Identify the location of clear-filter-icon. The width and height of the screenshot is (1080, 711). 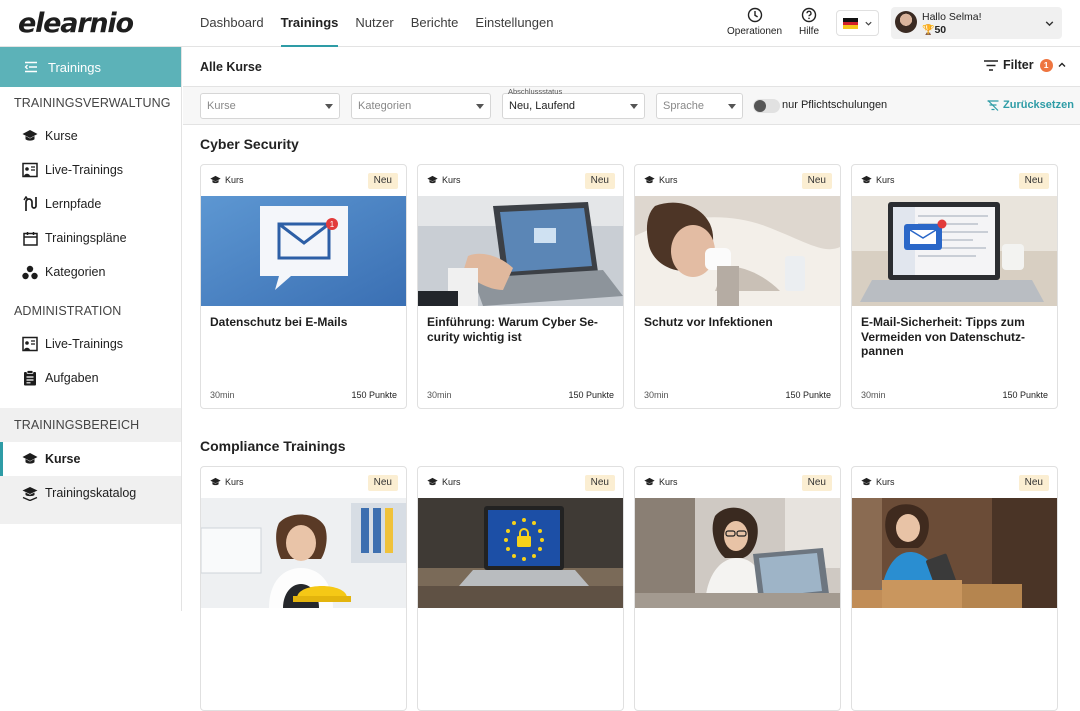
(993, 105).